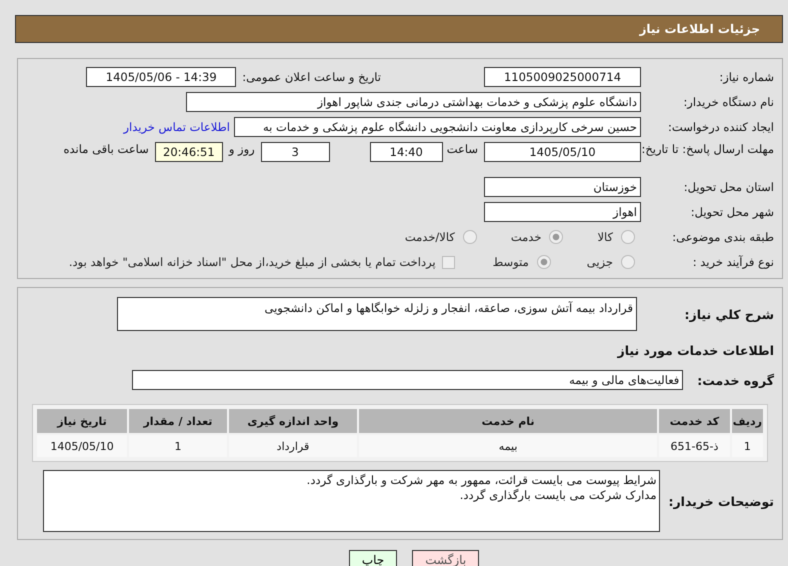 Image resolution: width=788 pixels, height=566 pixels. Describe the element at coordinates (293, 446) in the screenshot. I see `table-cell: قرارداد` at that location.